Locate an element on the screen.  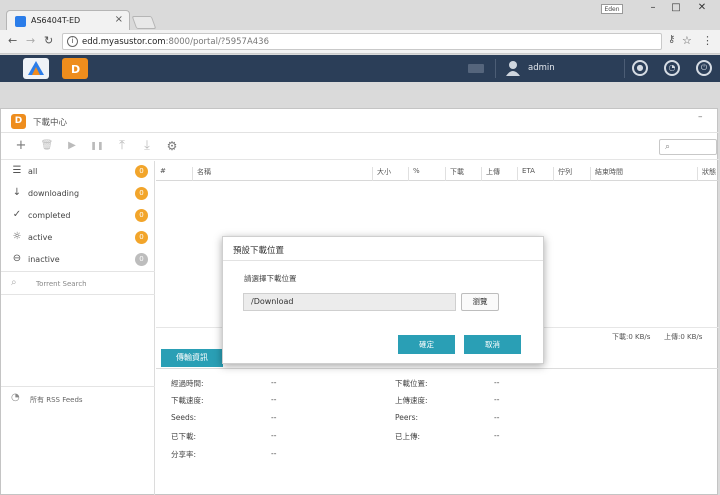
browser-tab-strip: AS6404T-ED × Eden – □ ✕ is located at coordinates (360, 15).